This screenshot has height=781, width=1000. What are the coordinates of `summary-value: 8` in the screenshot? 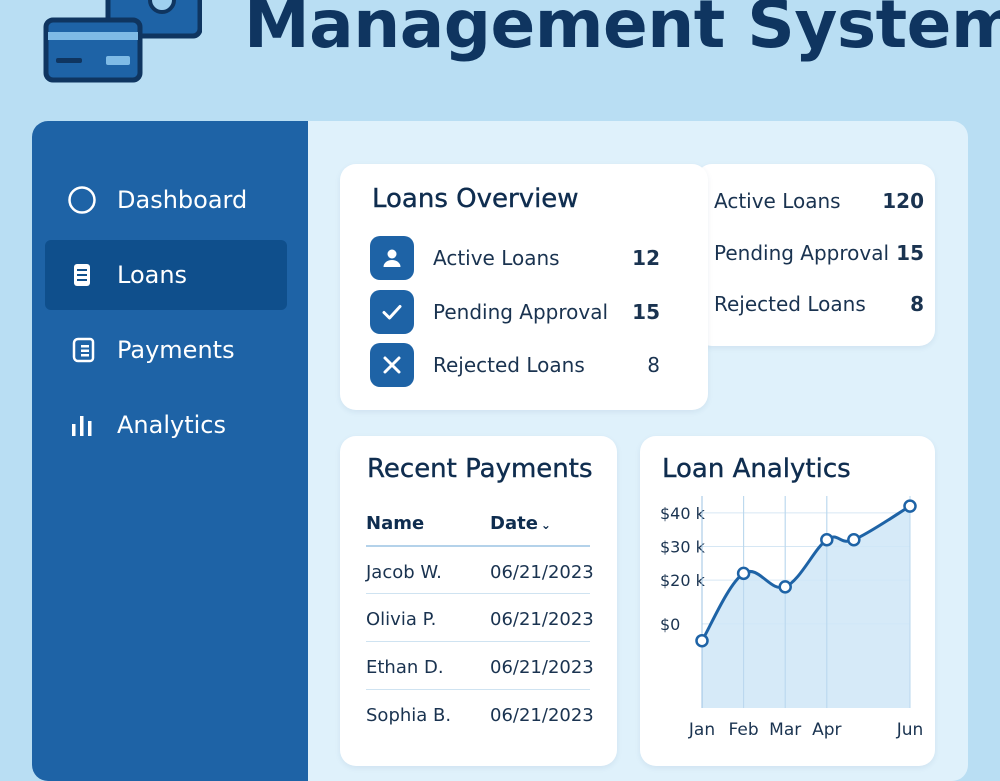 It's located at (917, 304).